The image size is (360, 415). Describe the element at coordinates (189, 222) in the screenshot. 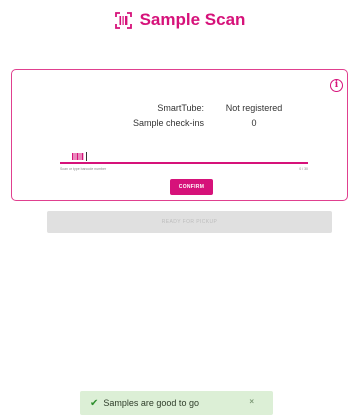

I see `ready-for-pickup-button: READY FOR PICKUP` at that location.